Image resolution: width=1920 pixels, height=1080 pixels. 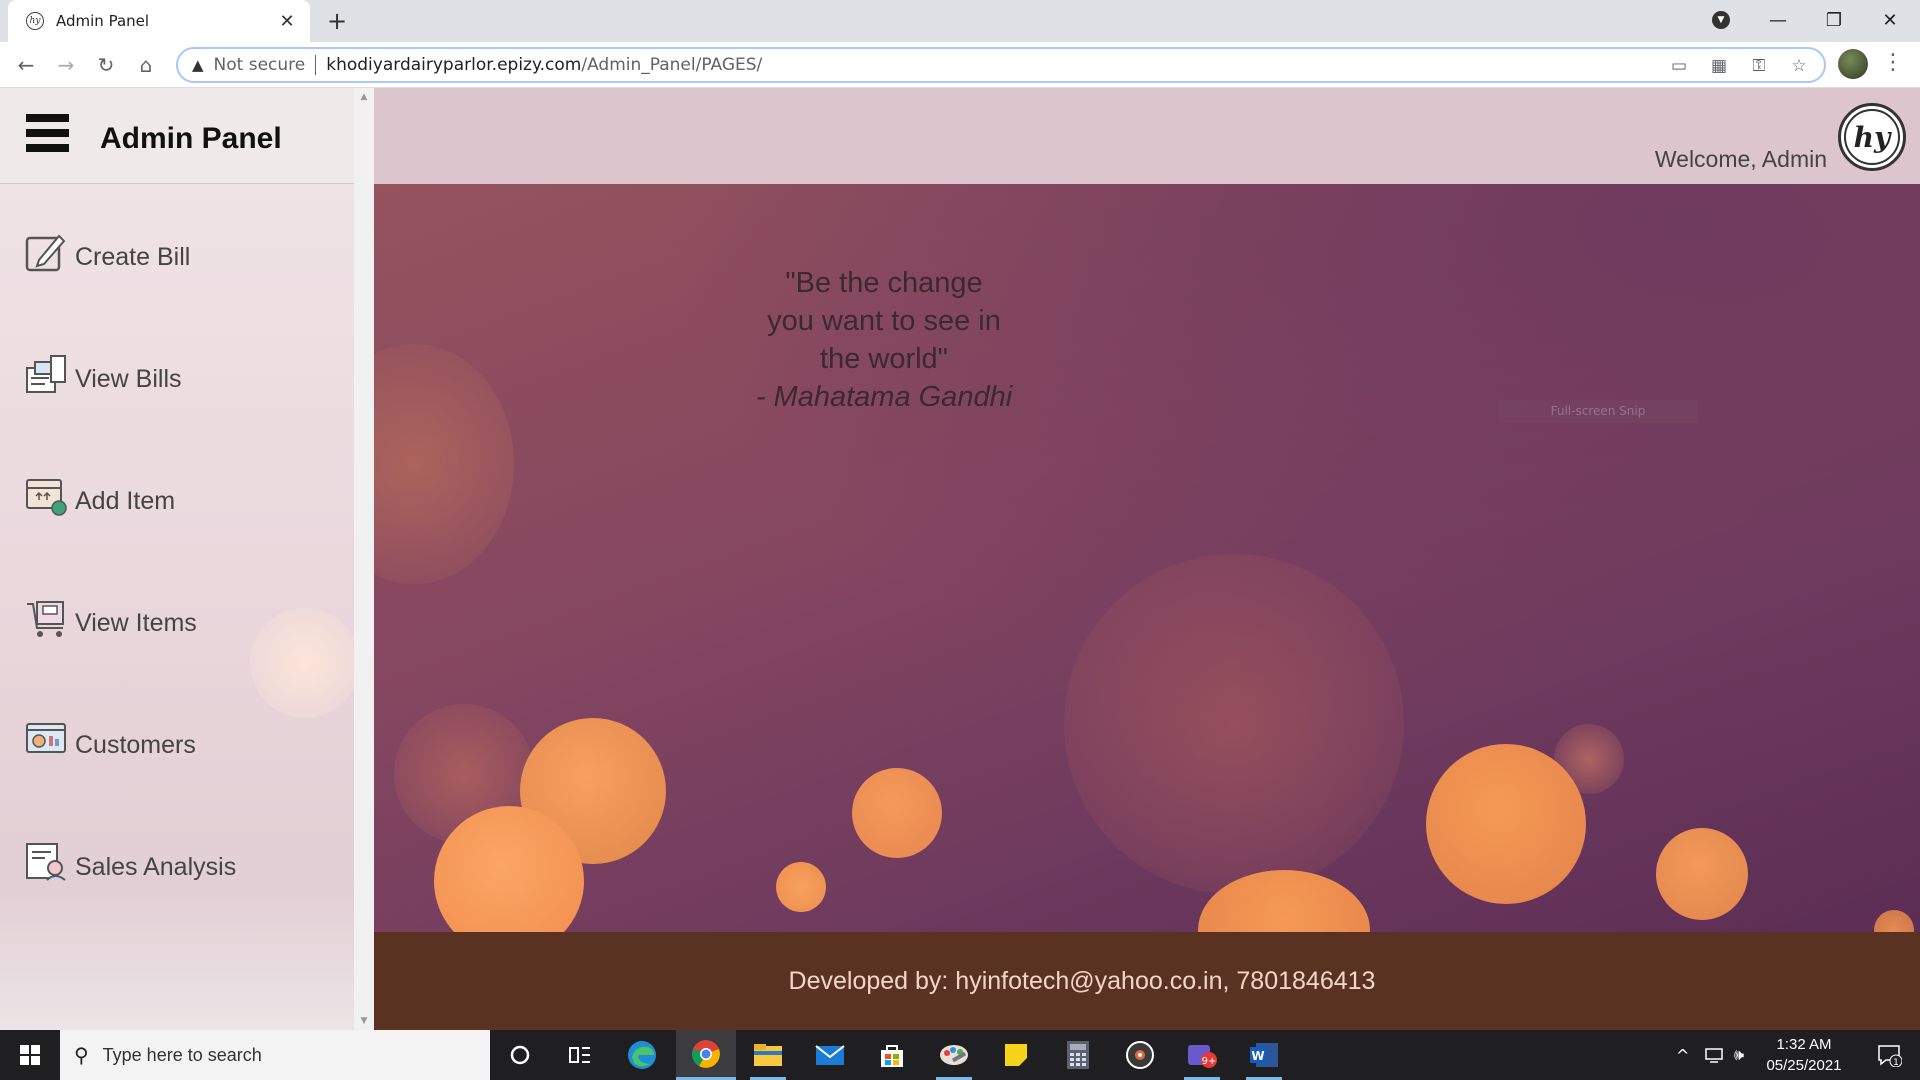 What do you see at coordinates (364, 559) in the screenshot?
I see `sidebar-scrollbar: ▲ ▼` at bounding box center [364, 559].